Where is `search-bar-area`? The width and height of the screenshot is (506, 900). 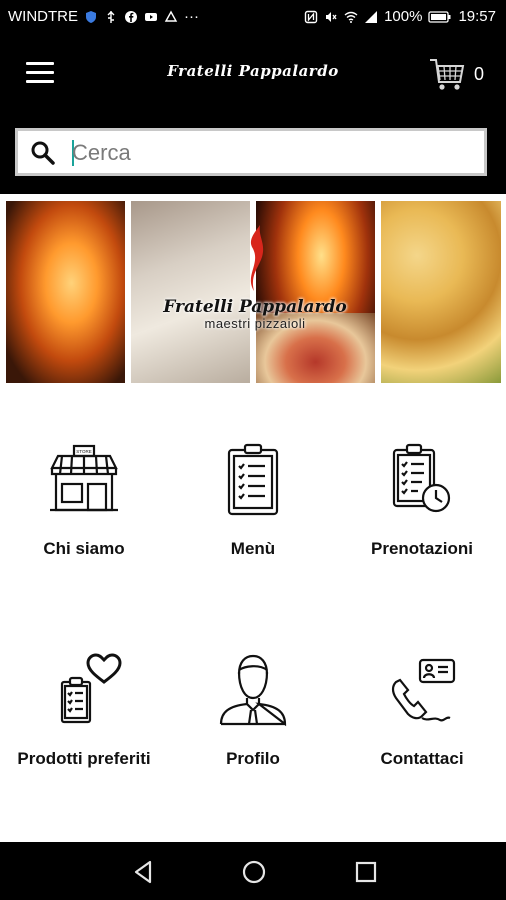
search-bar-area is located at coordinates (253, 155).